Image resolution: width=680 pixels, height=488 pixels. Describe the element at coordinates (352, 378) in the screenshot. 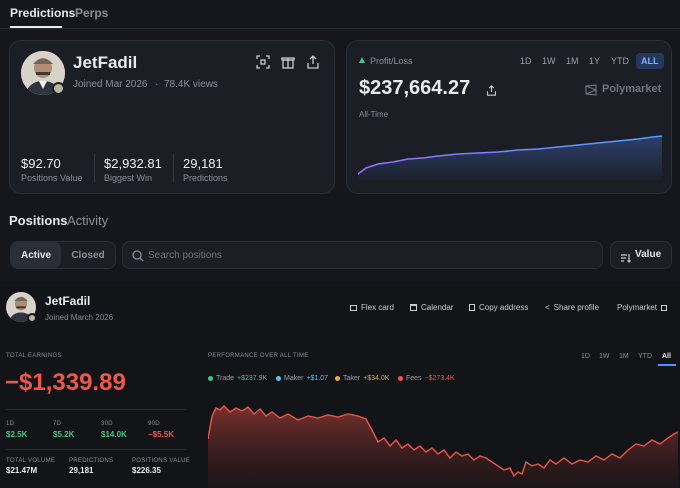

I see `legend-taker-name: Taker` at that location.